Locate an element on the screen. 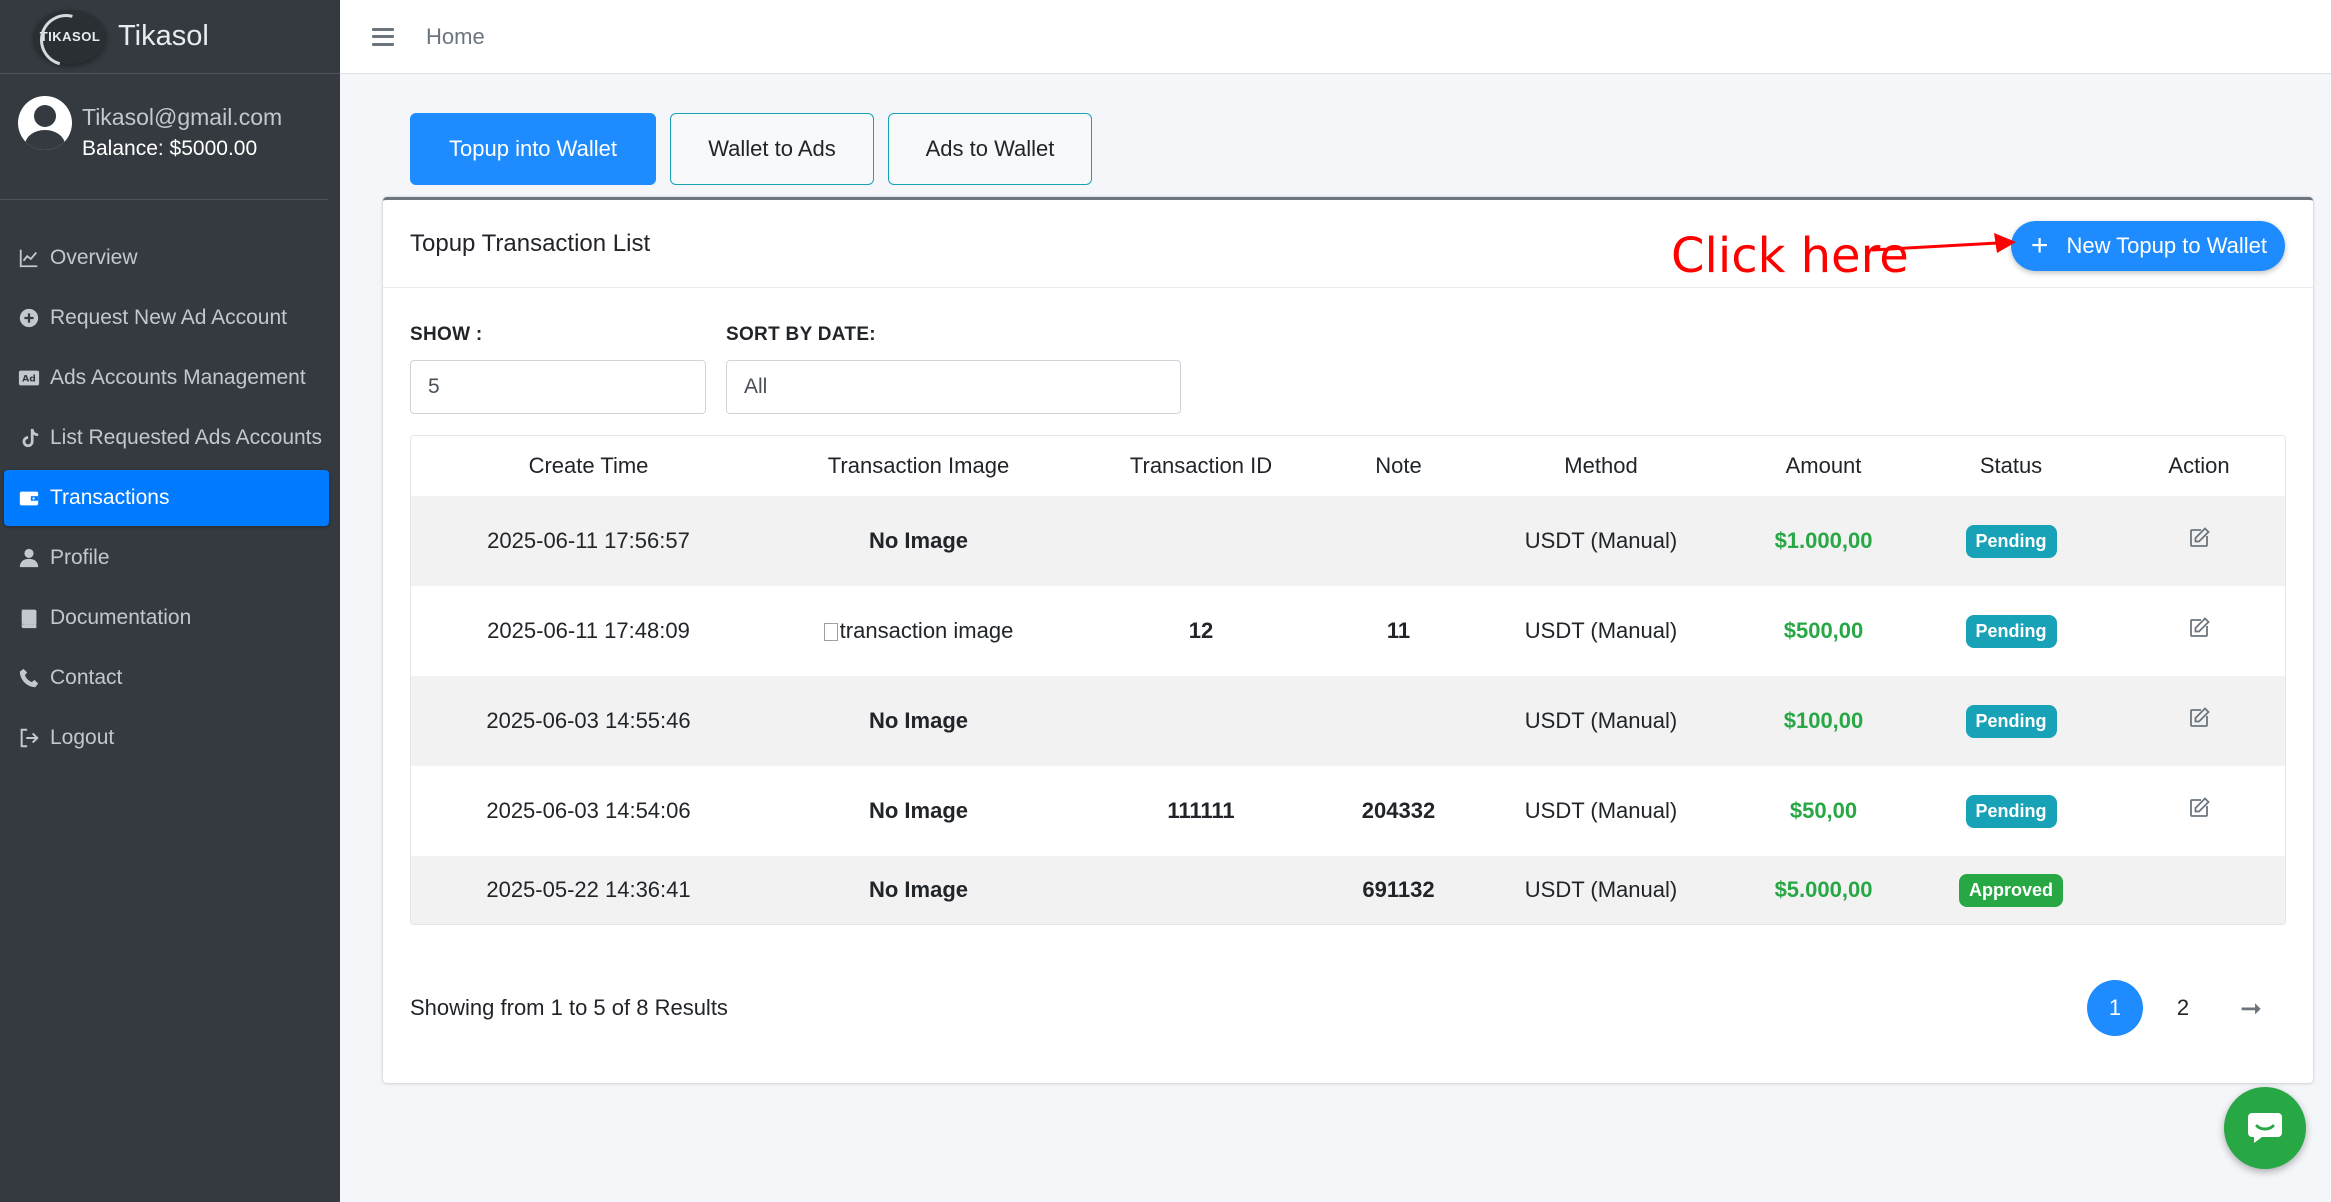 The width and height of the screenshot is (2331, 1202). sidebar-item-overview: Overview is located at coordinates (166, 258).